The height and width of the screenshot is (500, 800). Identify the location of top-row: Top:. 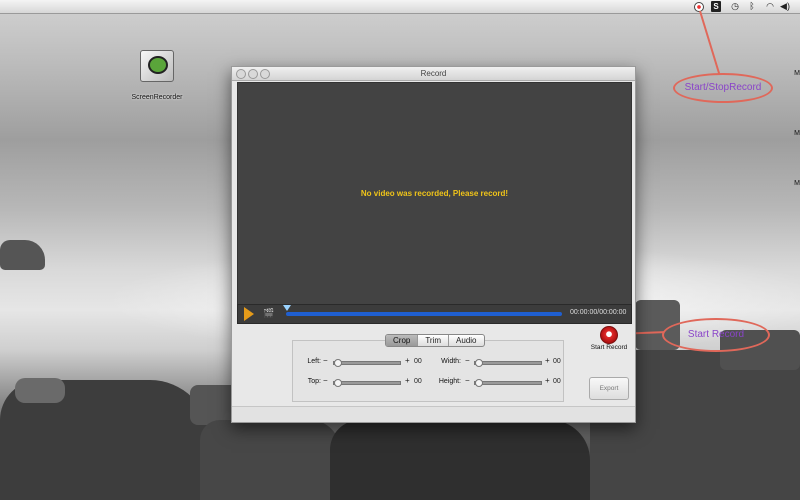
(307, 381).